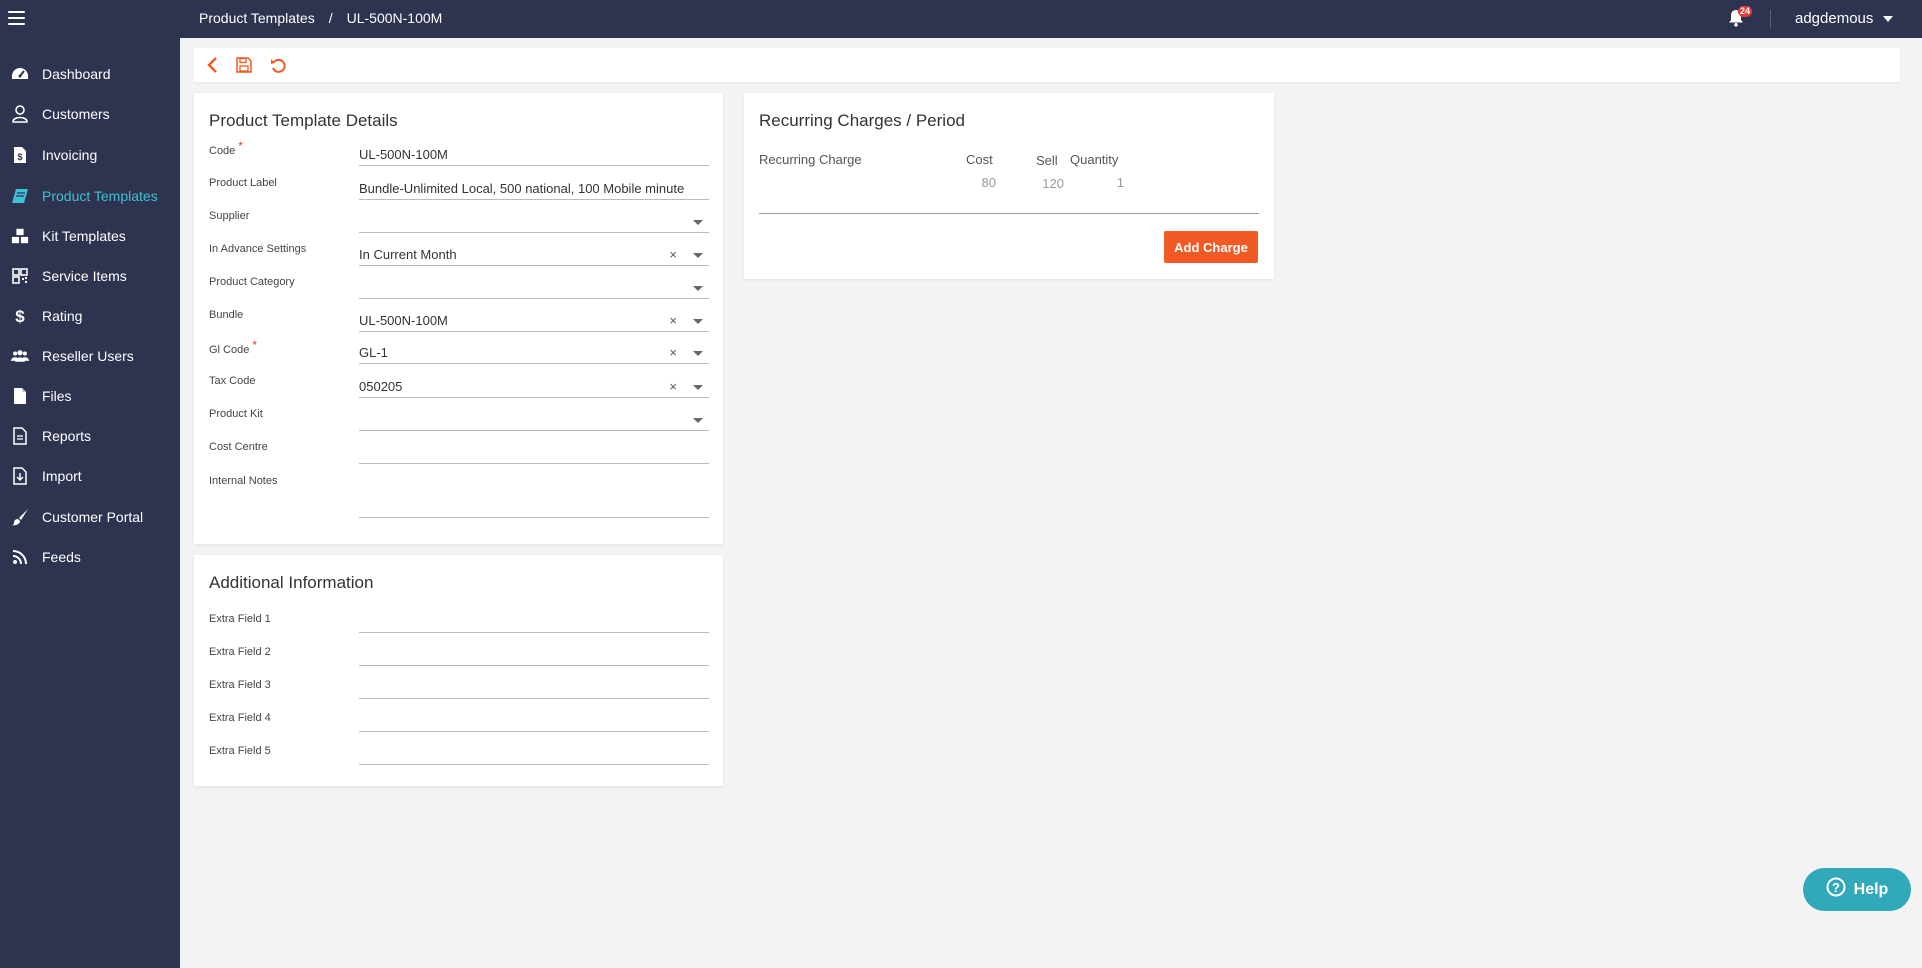 The image size is (1922, 968). I want to click on in-advance-settings-select: In Current Month ×, so click(534, 255).